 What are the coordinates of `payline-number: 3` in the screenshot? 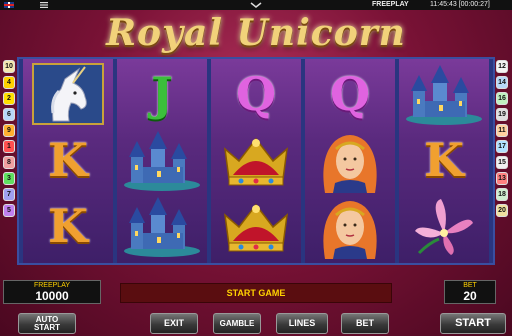 It's located at (9, 178).